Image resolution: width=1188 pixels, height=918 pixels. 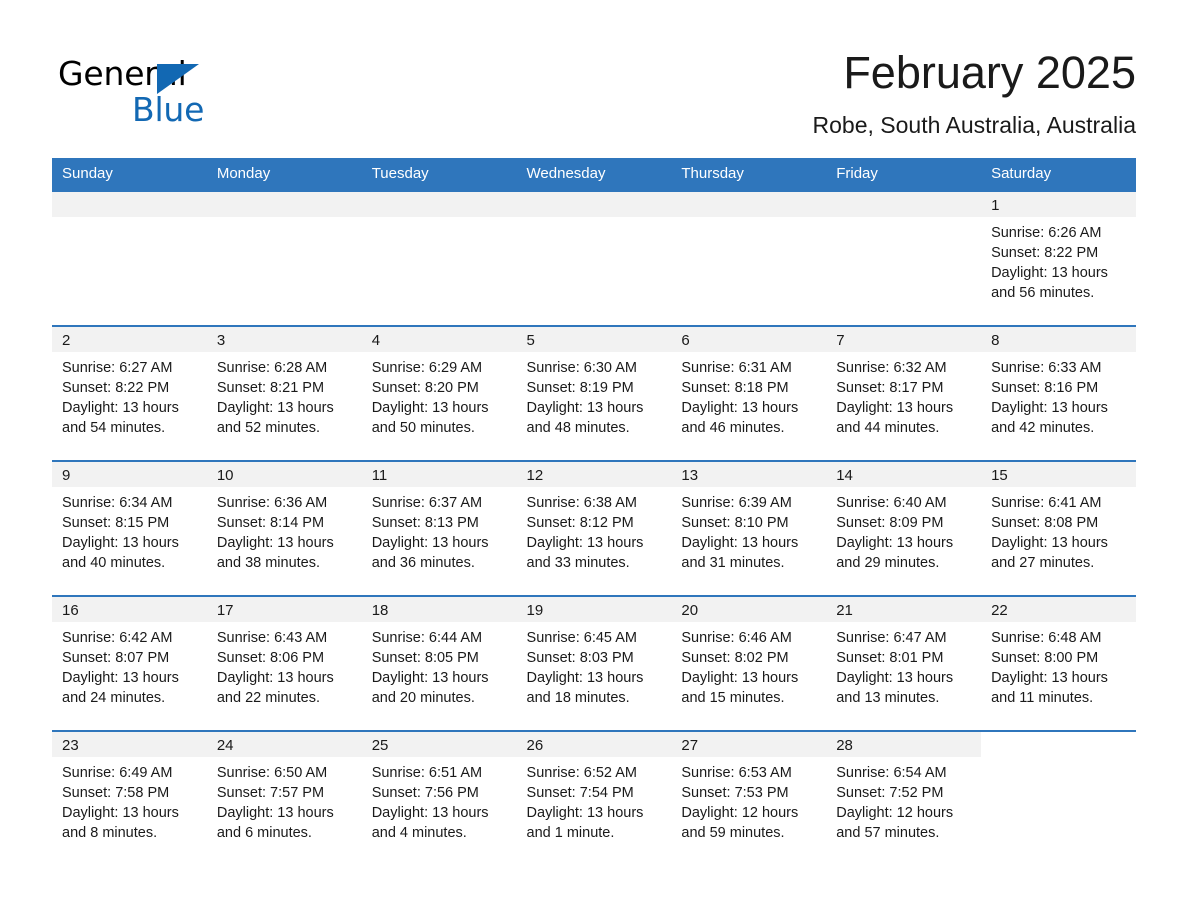 I want to click on day-number: 5, so click(x=594, y=339).